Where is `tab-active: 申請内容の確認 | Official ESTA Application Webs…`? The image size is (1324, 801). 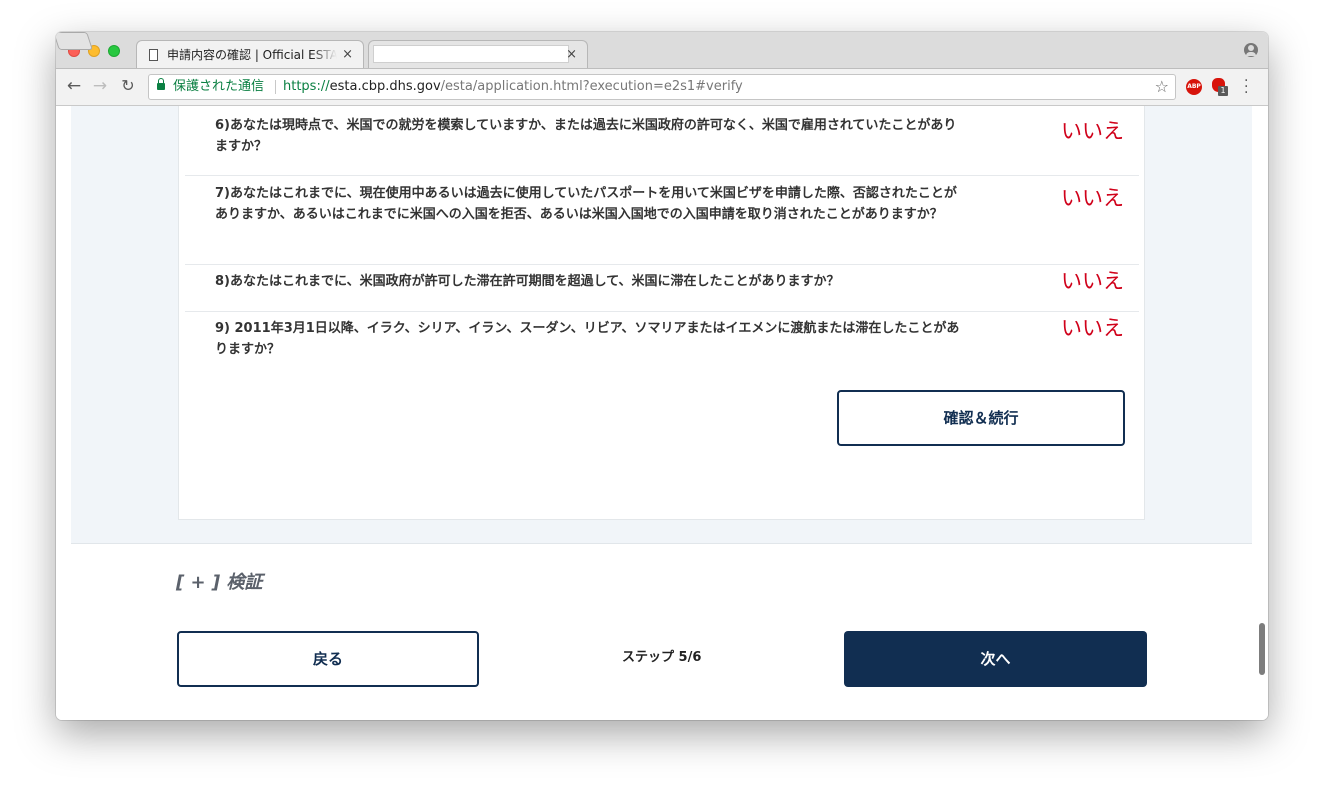
tab-active: 申請内容の確認 | Official ESTA Application Webs… is located at coordinates (250, 54).